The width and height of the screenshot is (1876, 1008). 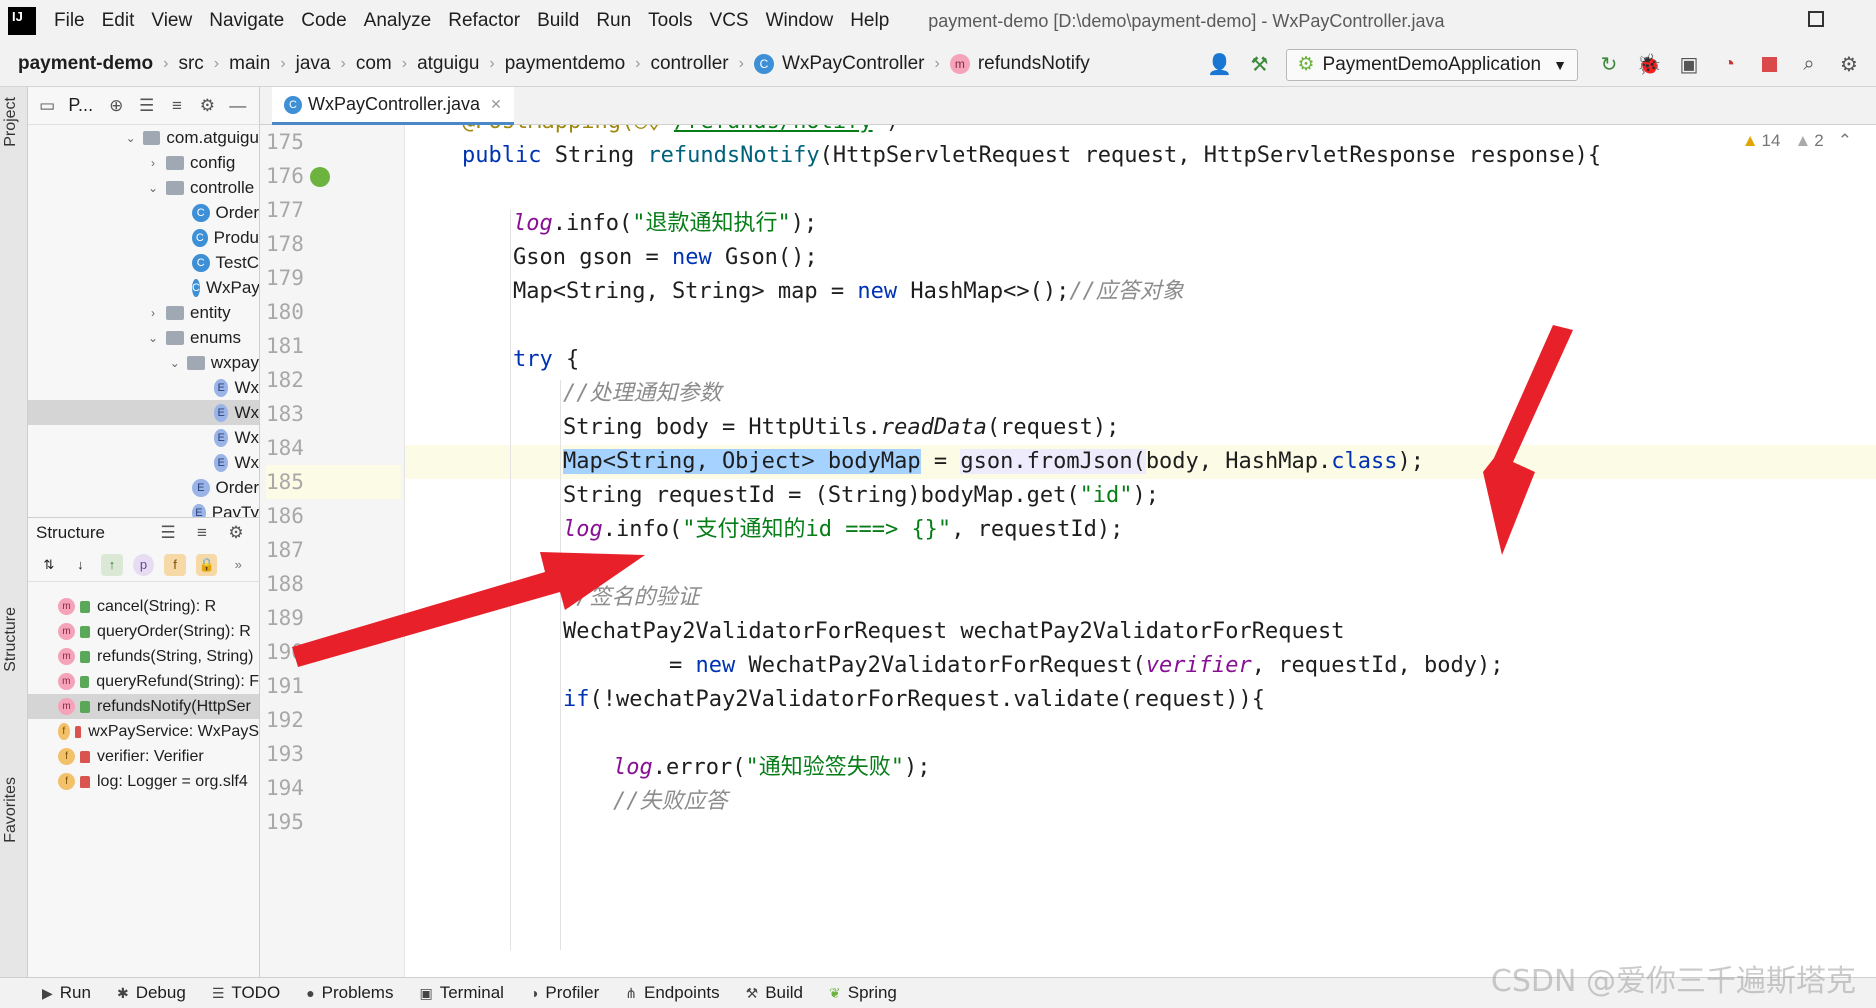 What do you see at coordinates (564, 993) in the screenshot?
I see `profiler-tool-button: ◑ Profiler` at bounding box center [564, 993].